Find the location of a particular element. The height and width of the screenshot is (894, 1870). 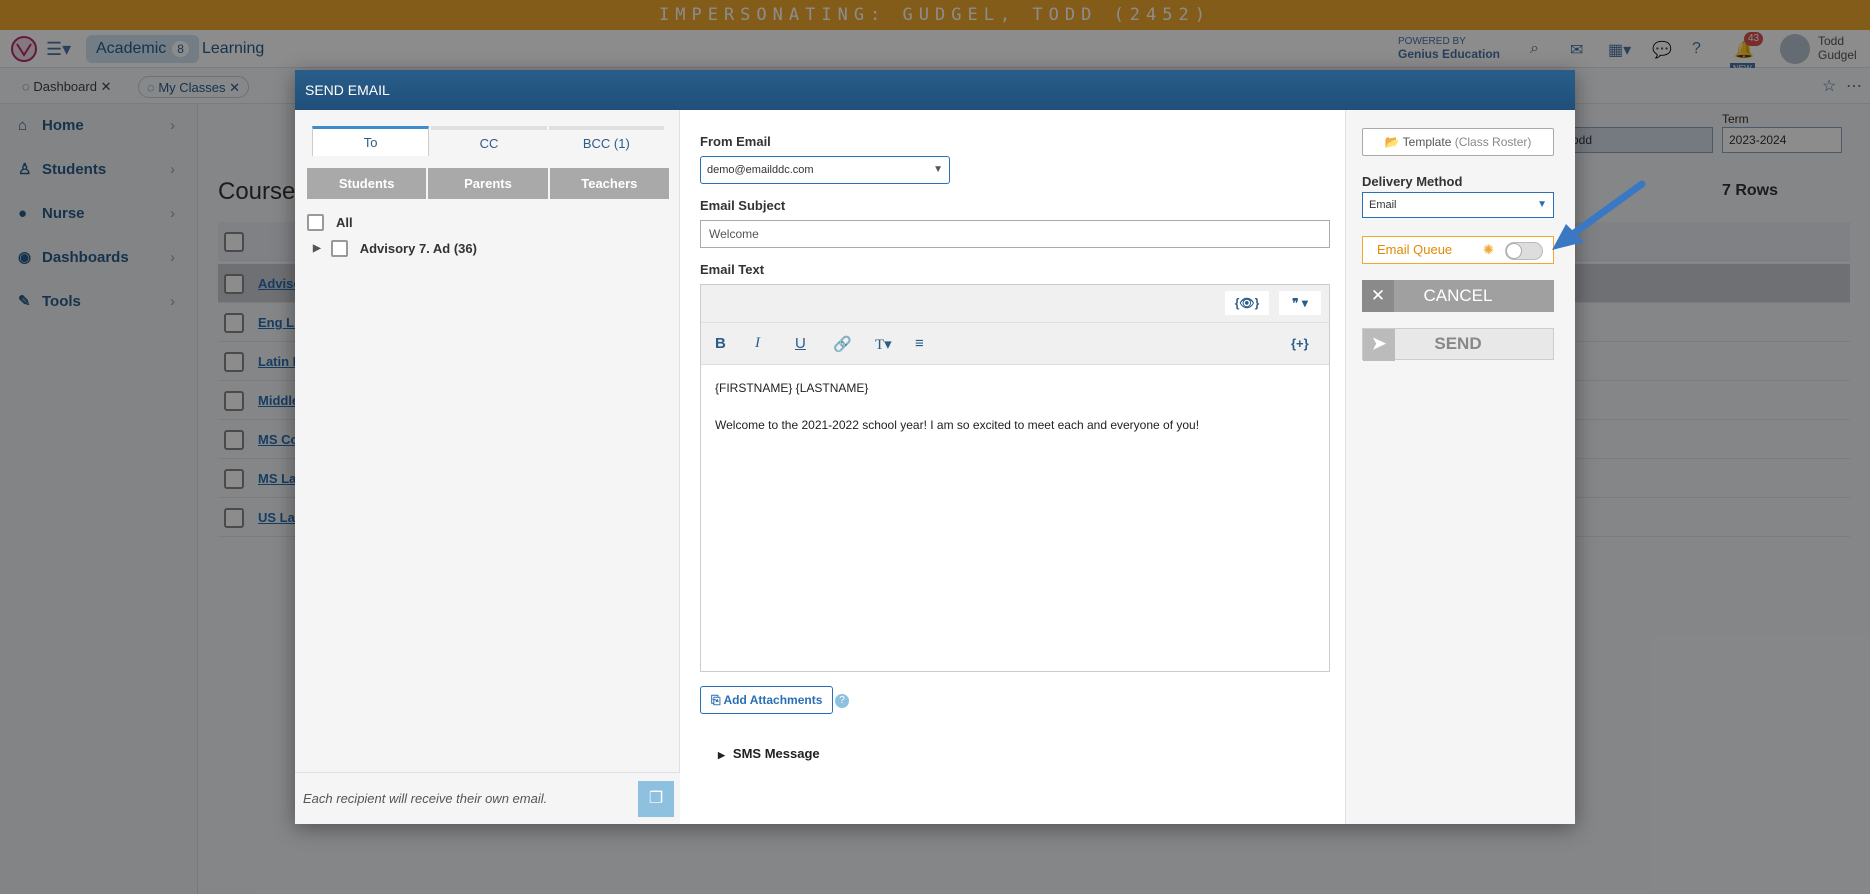

group-row: ▶ Advisory 7. Ad (36) is located at coordinates (395, 248).